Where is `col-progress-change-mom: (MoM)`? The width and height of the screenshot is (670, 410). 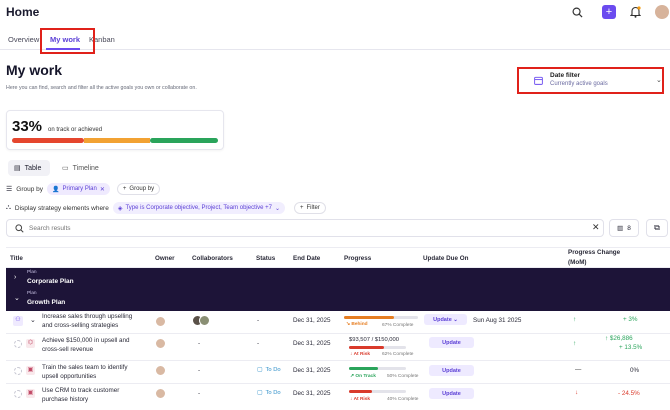 col-progress-change-mom: (MoM) is located at coordinates (577, 262).